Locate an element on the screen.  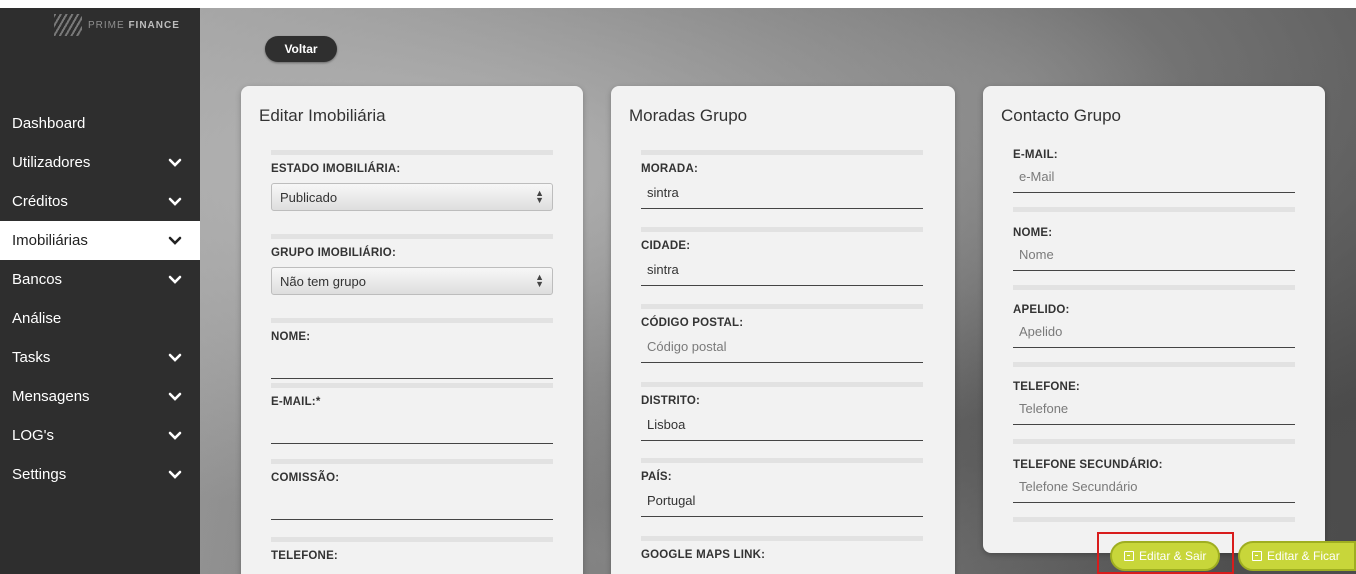
logo: PRIME FINANCE is located at coordinates (117, 25).